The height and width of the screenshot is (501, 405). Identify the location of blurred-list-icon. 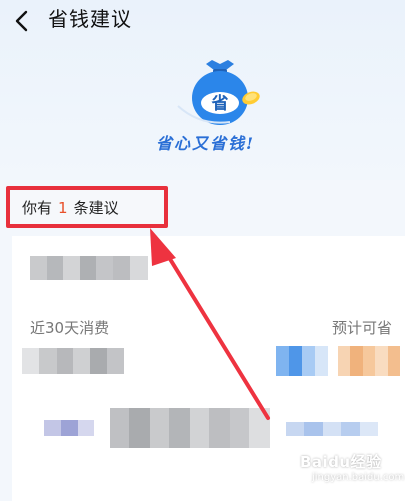
(69, 428).